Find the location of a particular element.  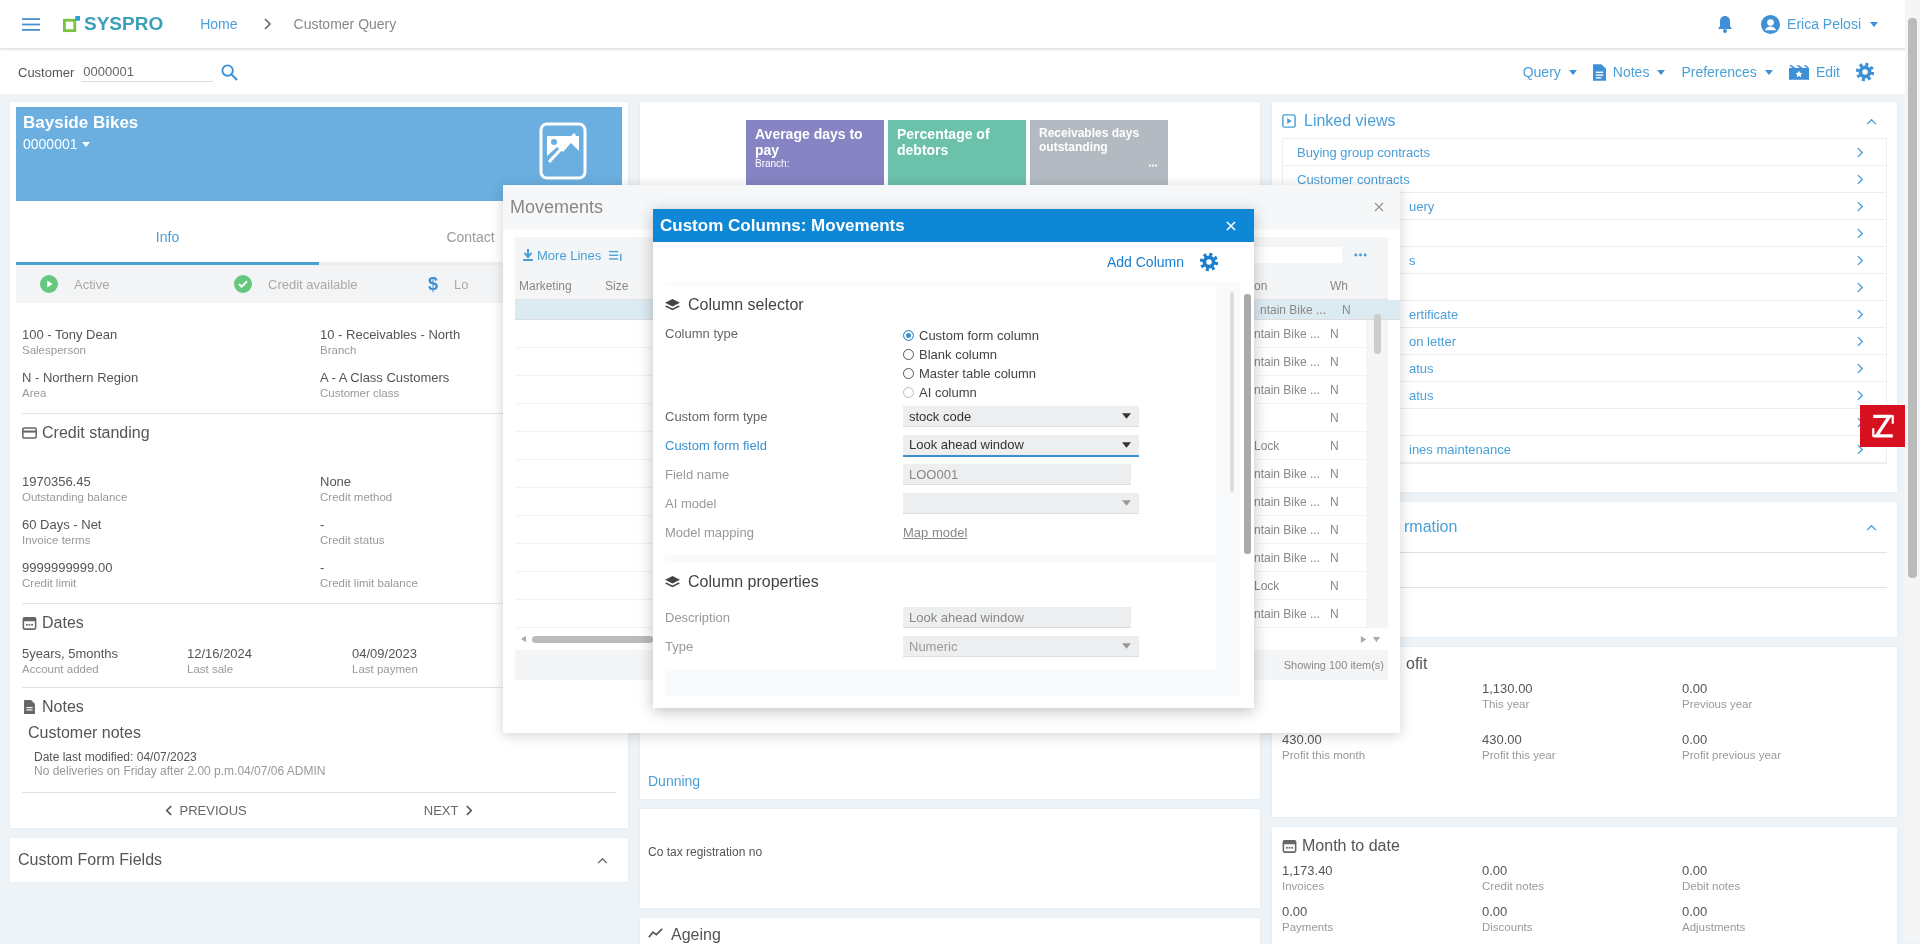

previous-button: PREVIOUS is located at coordinates (205, 810).